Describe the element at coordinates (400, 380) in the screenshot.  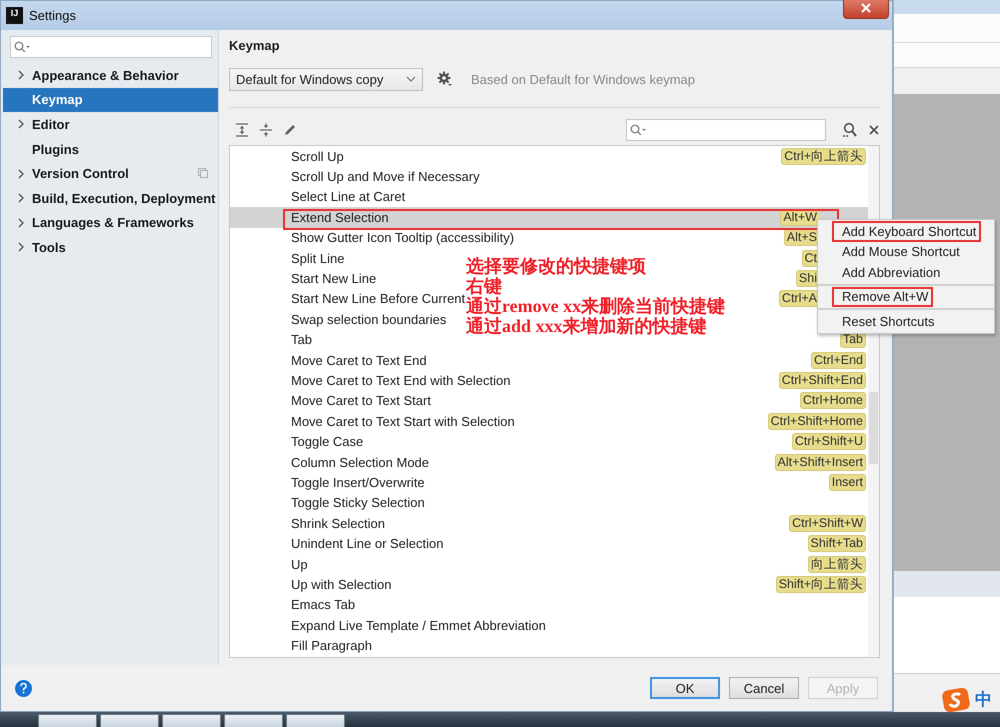
I see `action-name: Move Caret to Text End with Selection` at that location.